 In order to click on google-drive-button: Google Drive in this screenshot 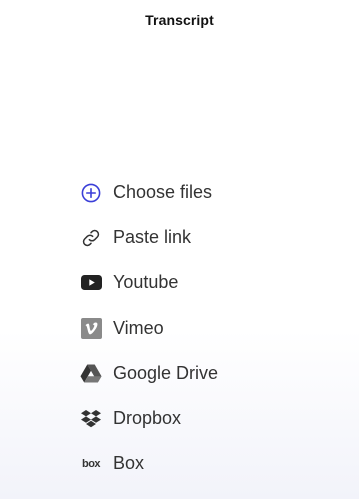, I will do `click(149, 373)`.